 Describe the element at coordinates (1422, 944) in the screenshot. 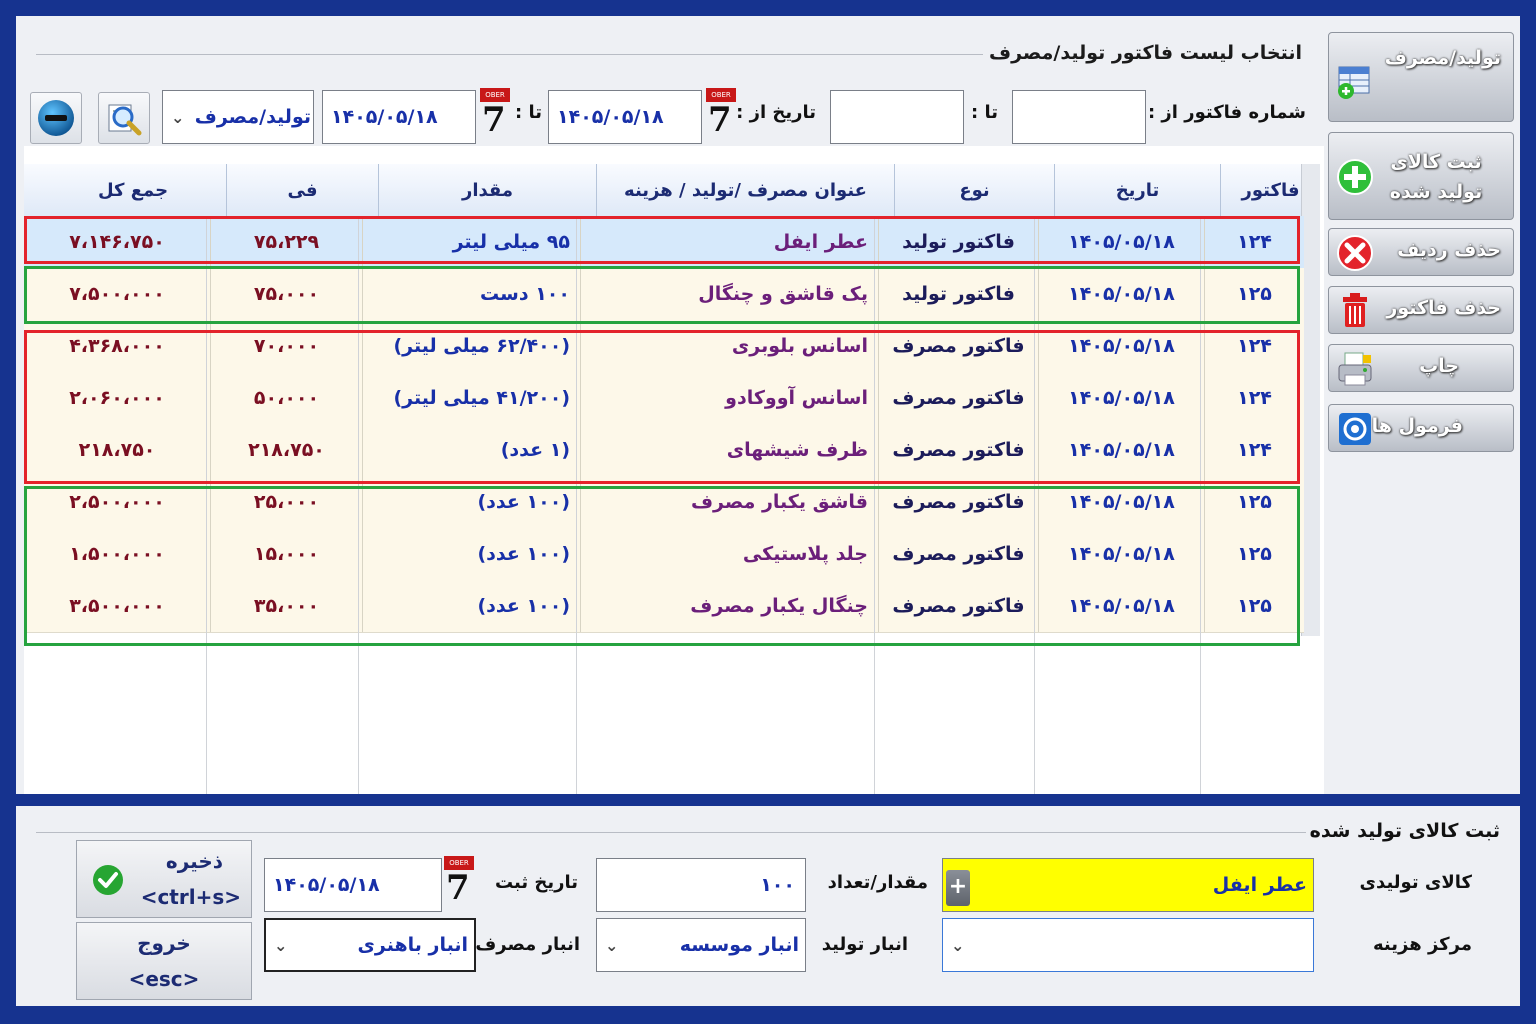

I see `cost-center-label: مرکز هزینه` at that location.